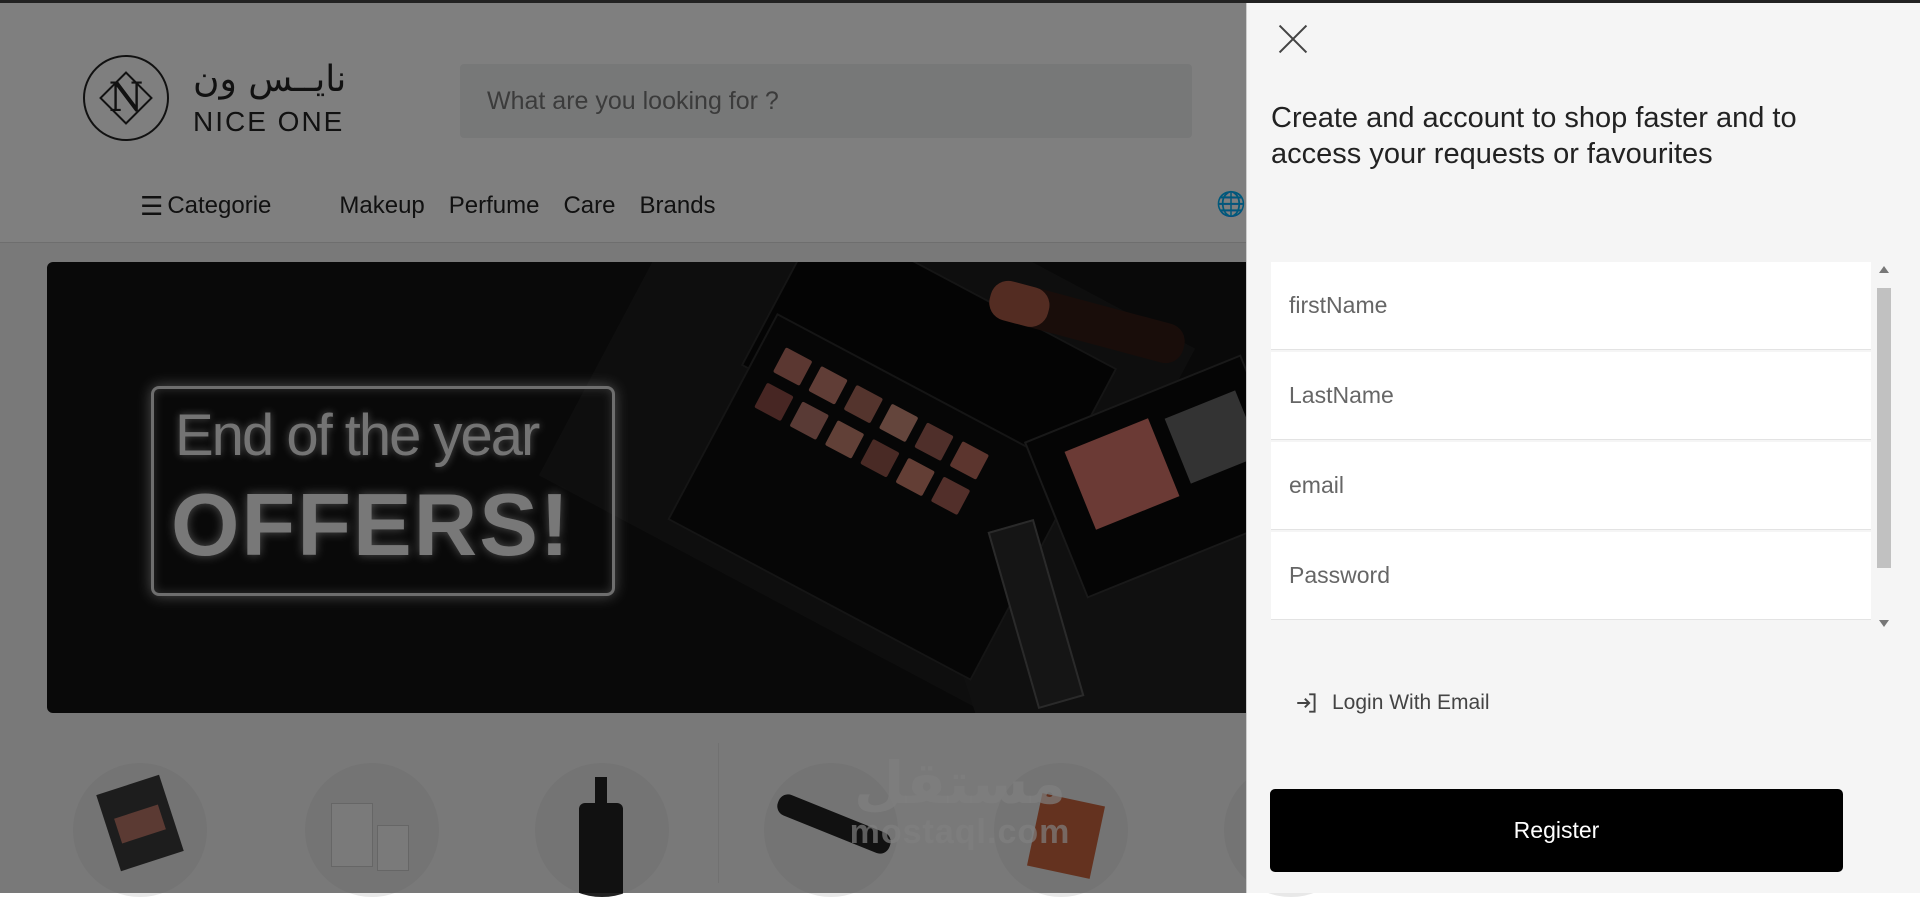  I want to click on last-name-input, so click(1571, 395).